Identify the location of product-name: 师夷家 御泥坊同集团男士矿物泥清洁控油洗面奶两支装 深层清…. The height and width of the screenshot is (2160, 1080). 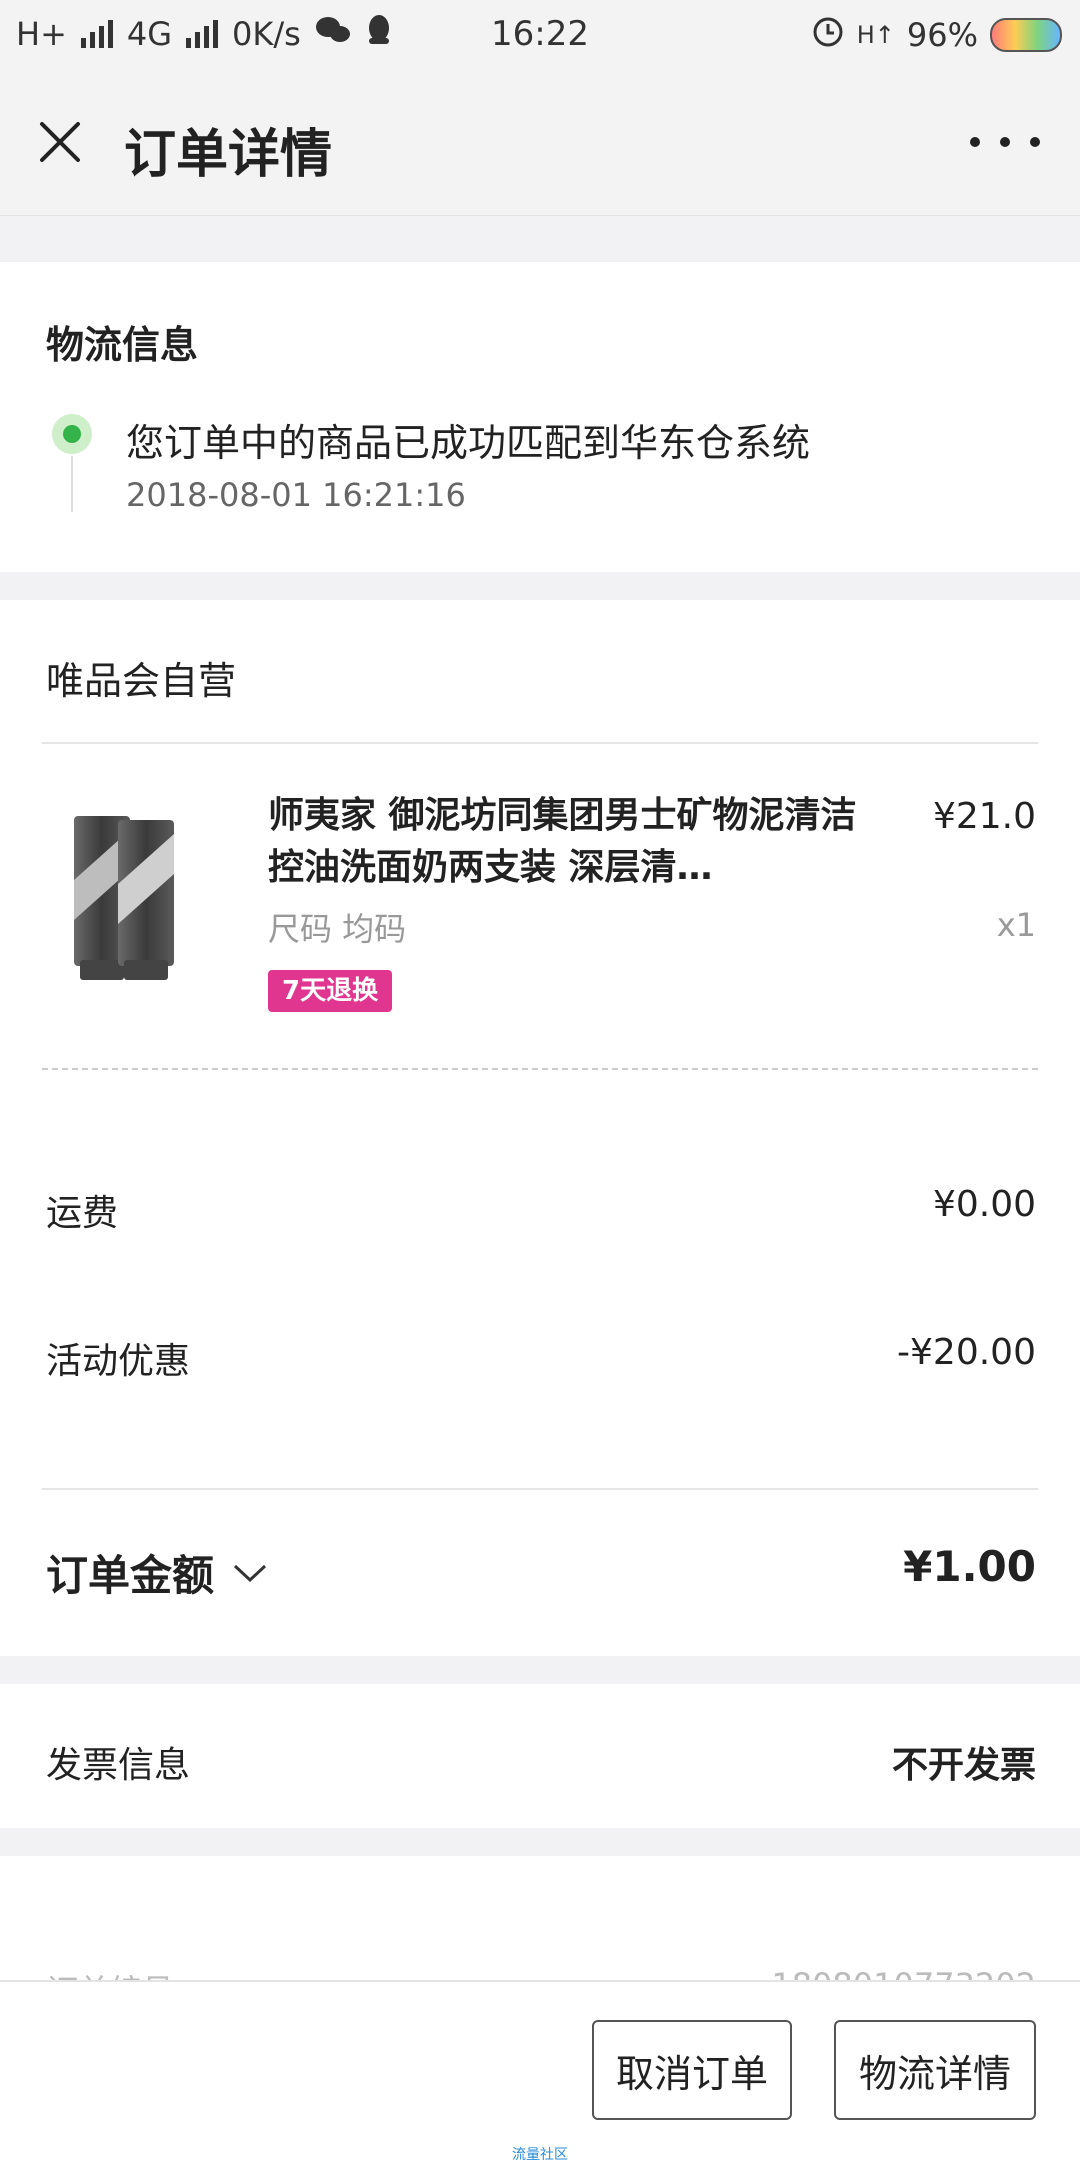
(568, 842).